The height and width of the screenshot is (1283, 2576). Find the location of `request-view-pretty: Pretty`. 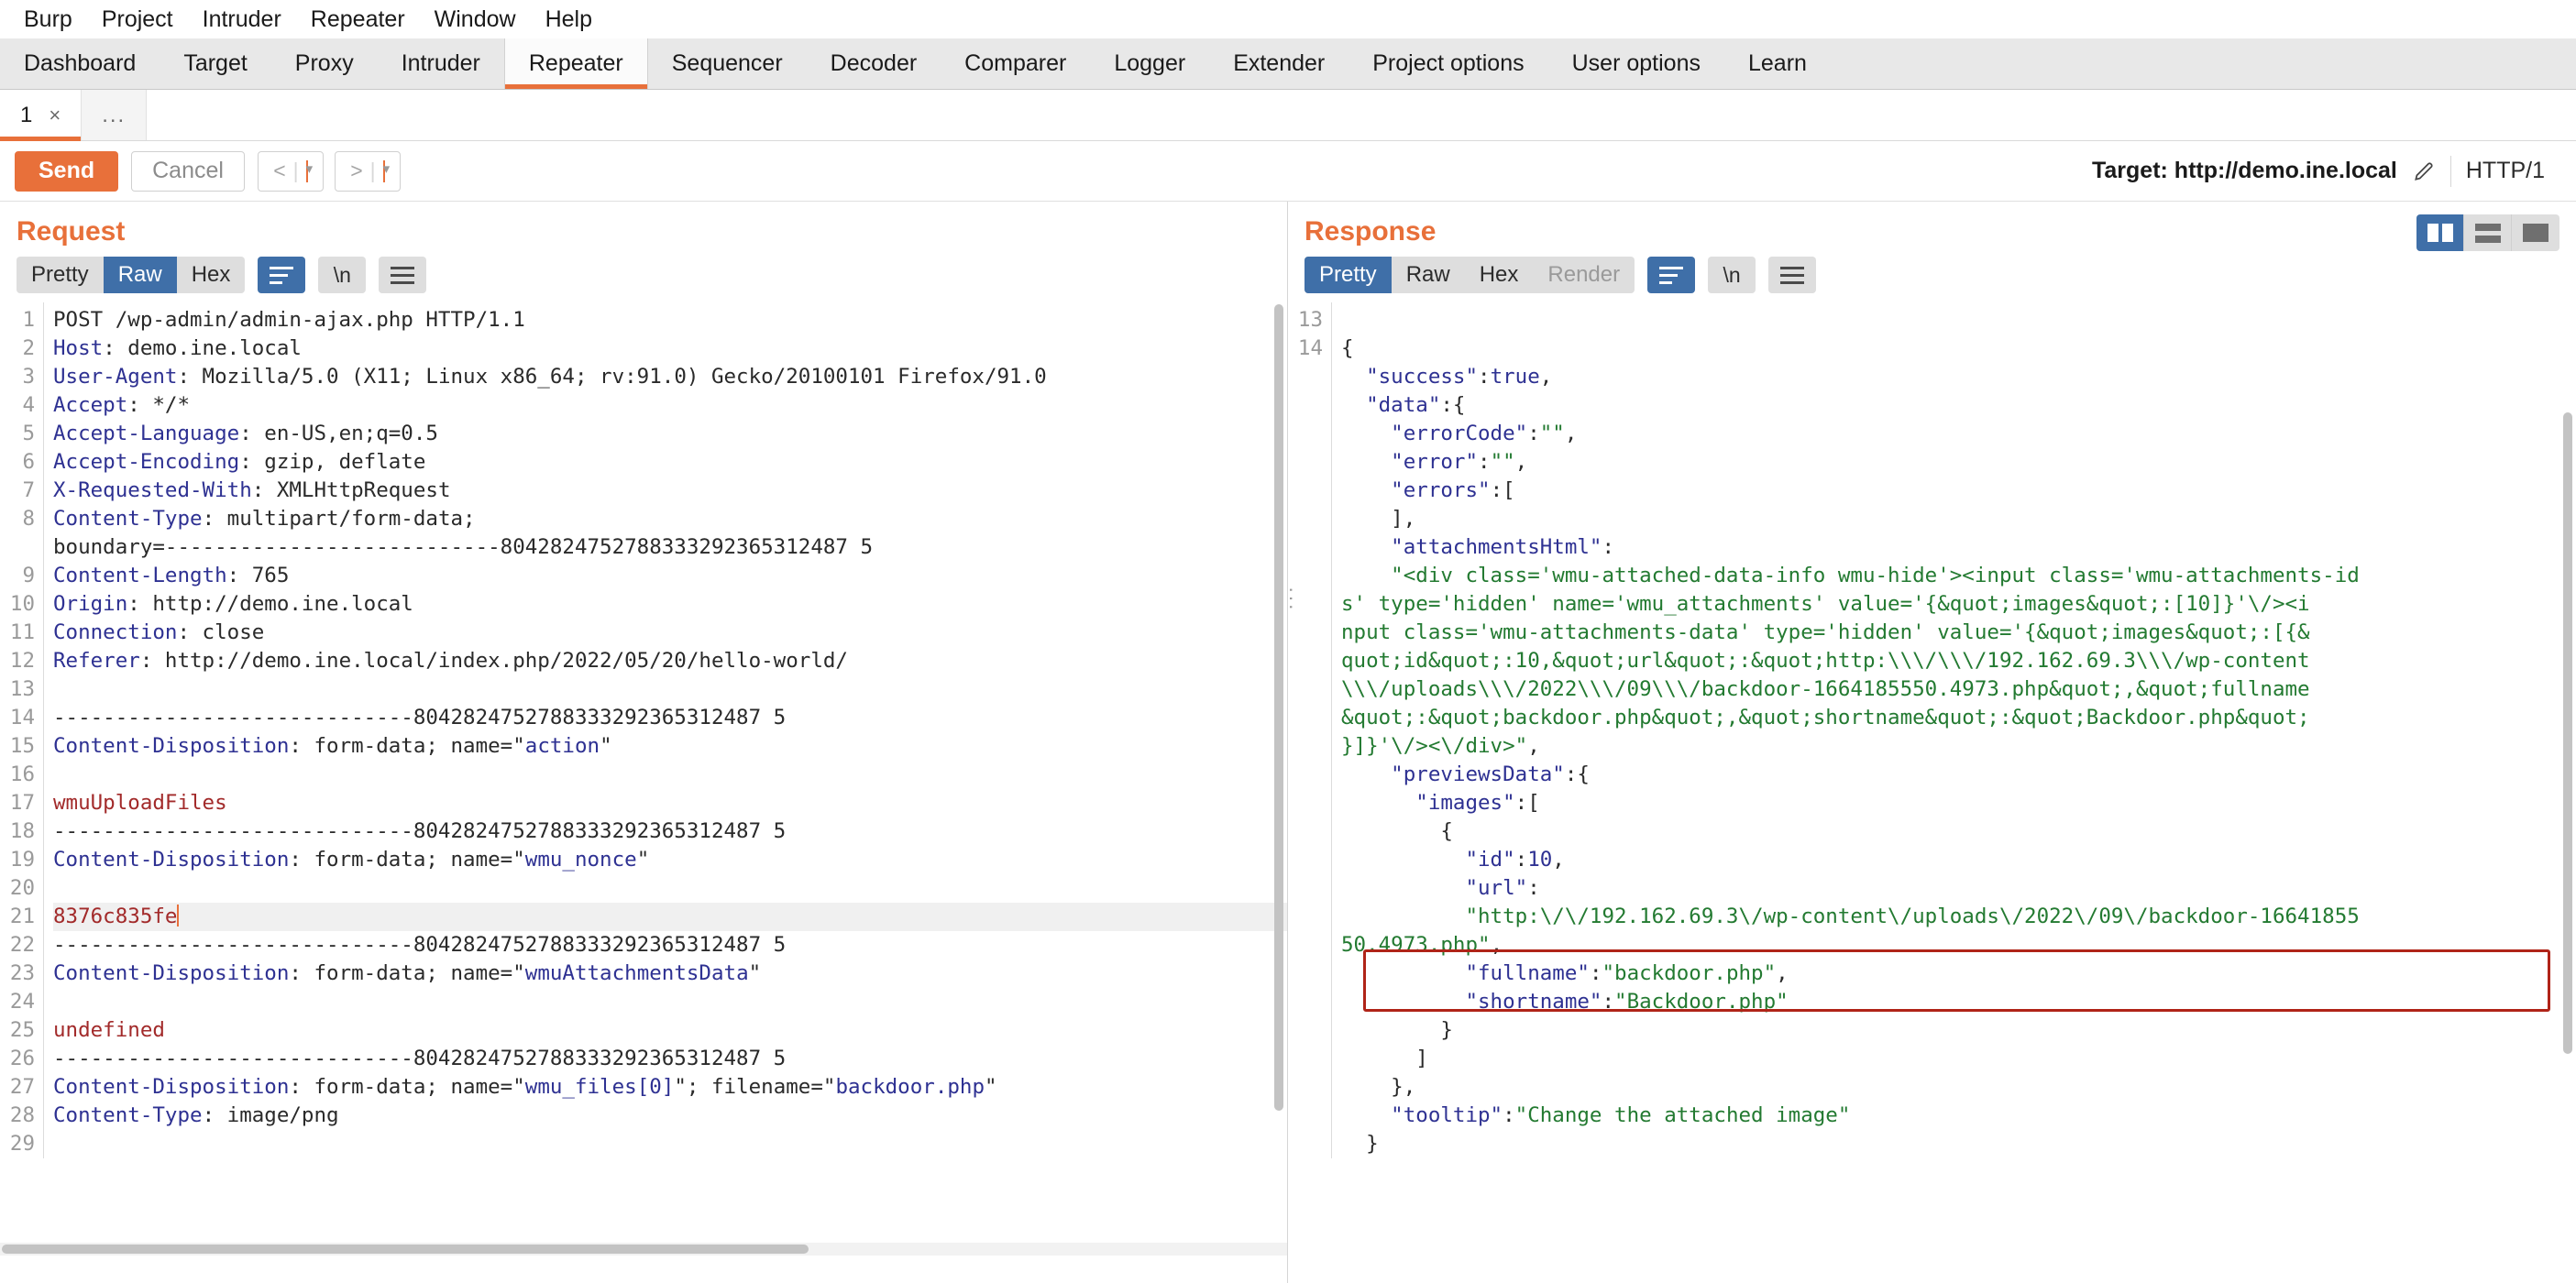

request-view-pretty: Pretty is located at coordinates (60, 275).